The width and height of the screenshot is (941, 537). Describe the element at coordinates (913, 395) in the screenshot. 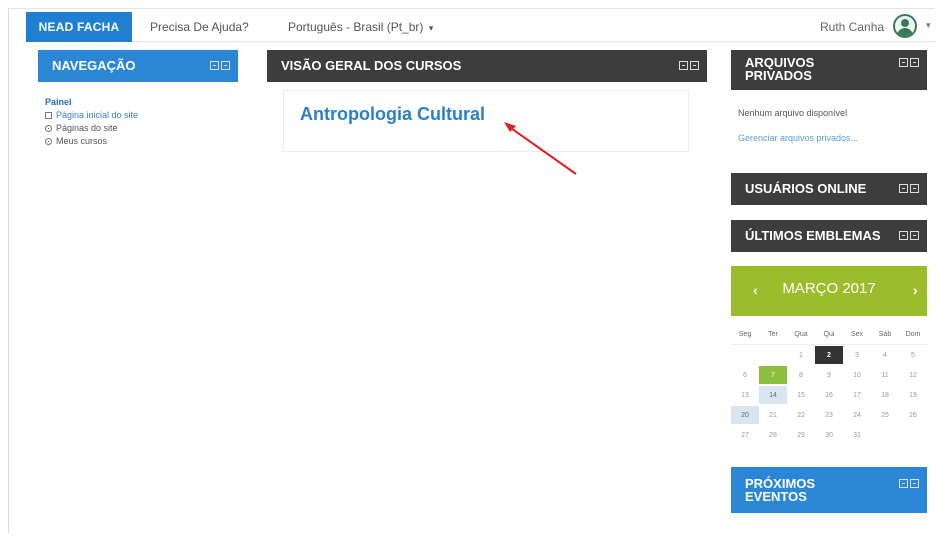

I see `calendar-day: 19` at that location.